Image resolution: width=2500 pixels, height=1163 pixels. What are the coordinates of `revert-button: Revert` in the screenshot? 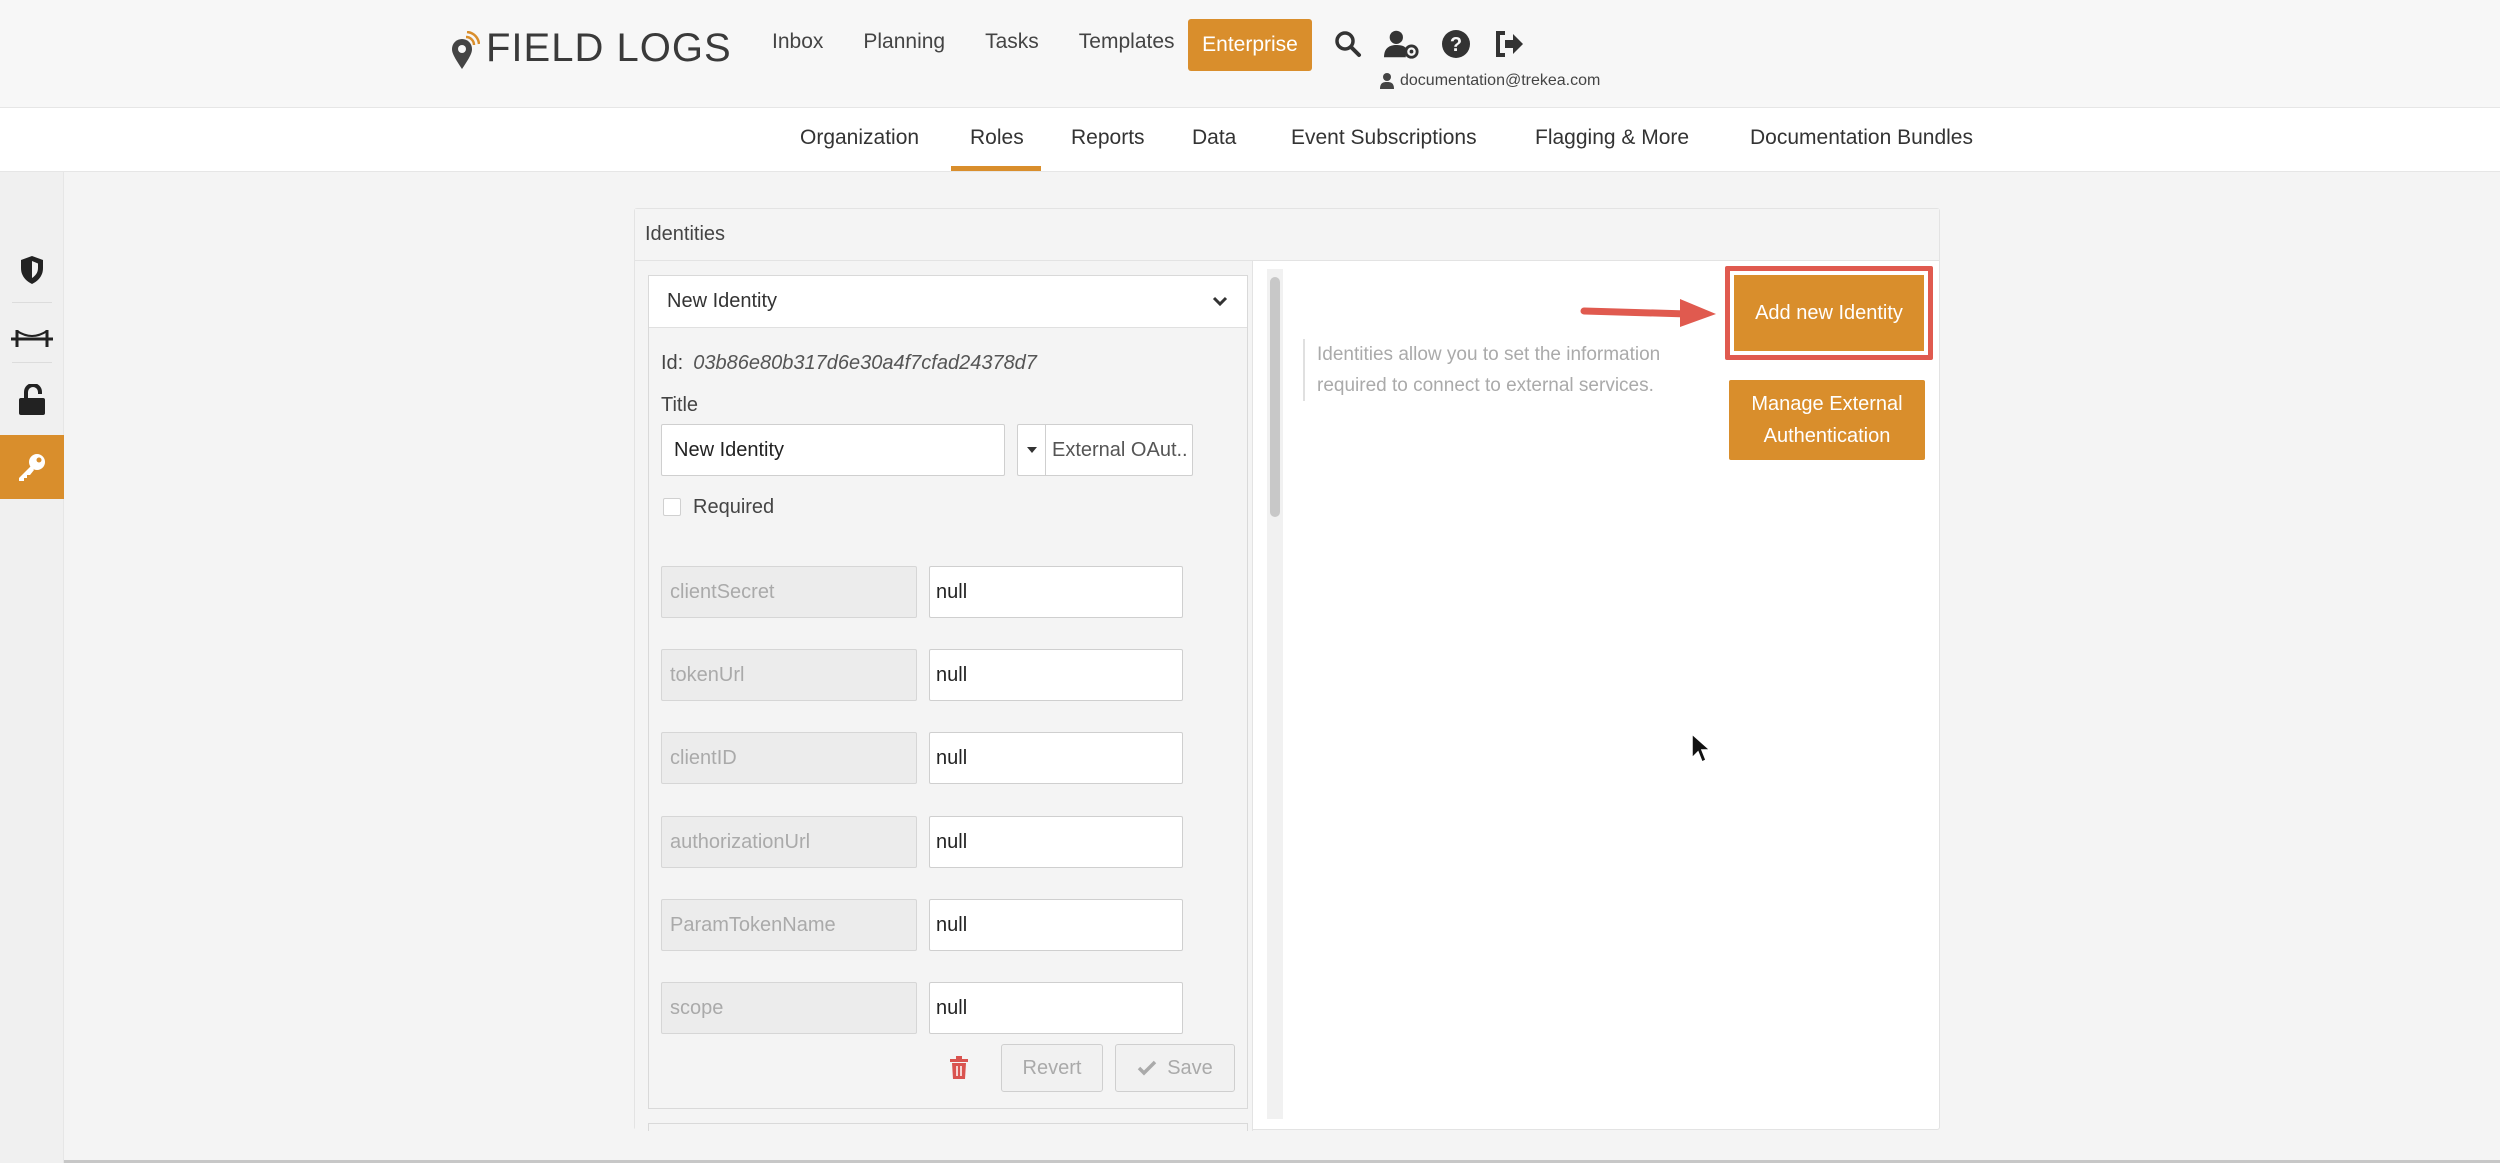 It's located at (1052, 1068).